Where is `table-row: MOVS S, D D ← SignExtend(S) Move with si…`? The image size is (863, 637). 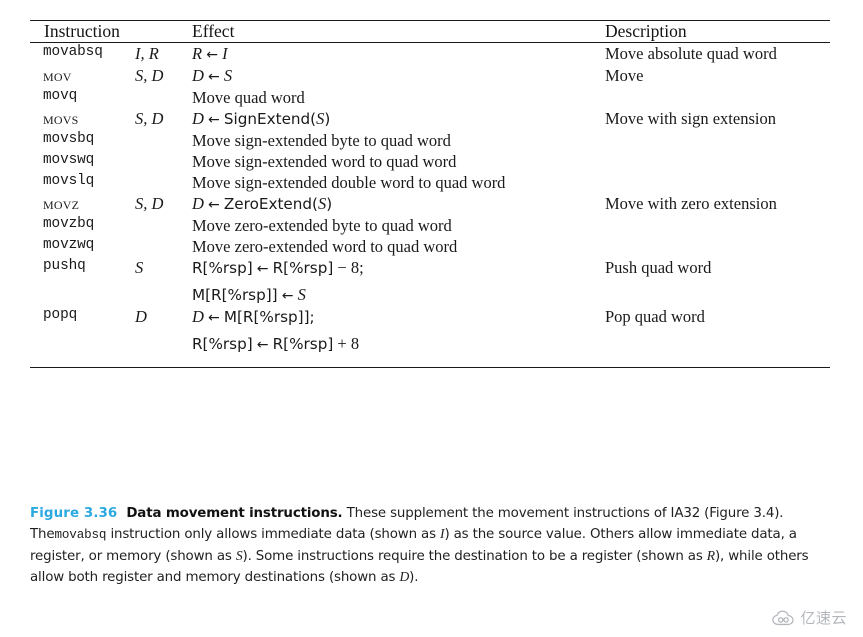 table-row: MOVS S, D D ← SignExtend(S) Move with si… is located at coordinates (430, 119).